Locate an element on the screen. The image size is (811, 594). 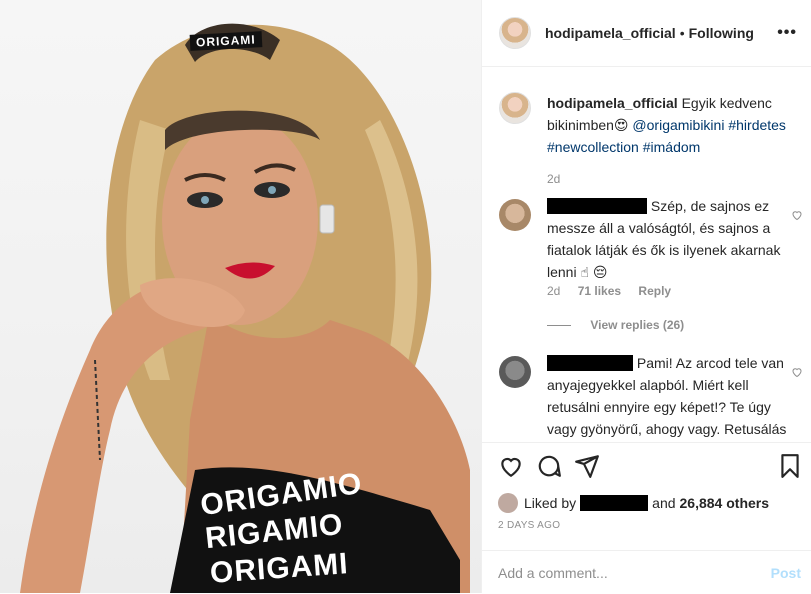
caption-time: 2d is located at coordinates (554, 179).